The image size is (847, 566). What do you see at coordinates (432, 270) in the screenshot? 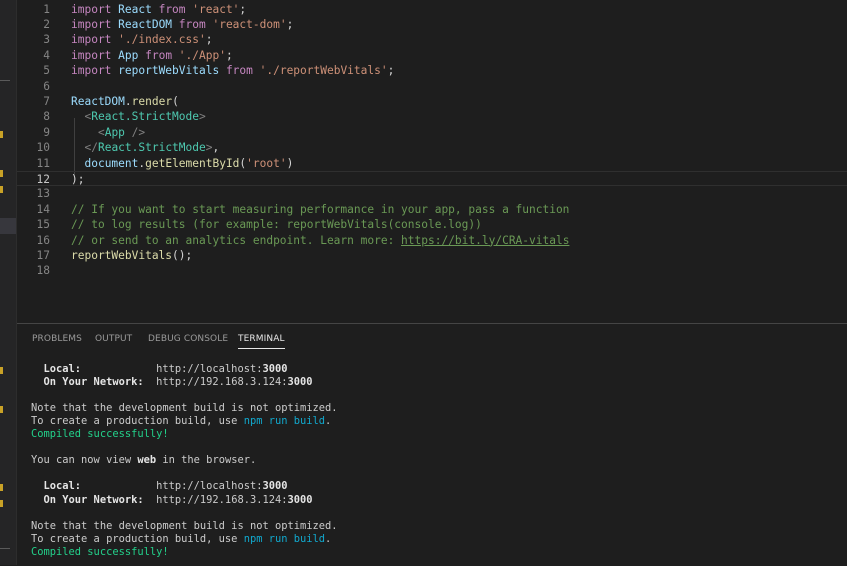
I see `code-line: 18` at bounding box center [432, 270].